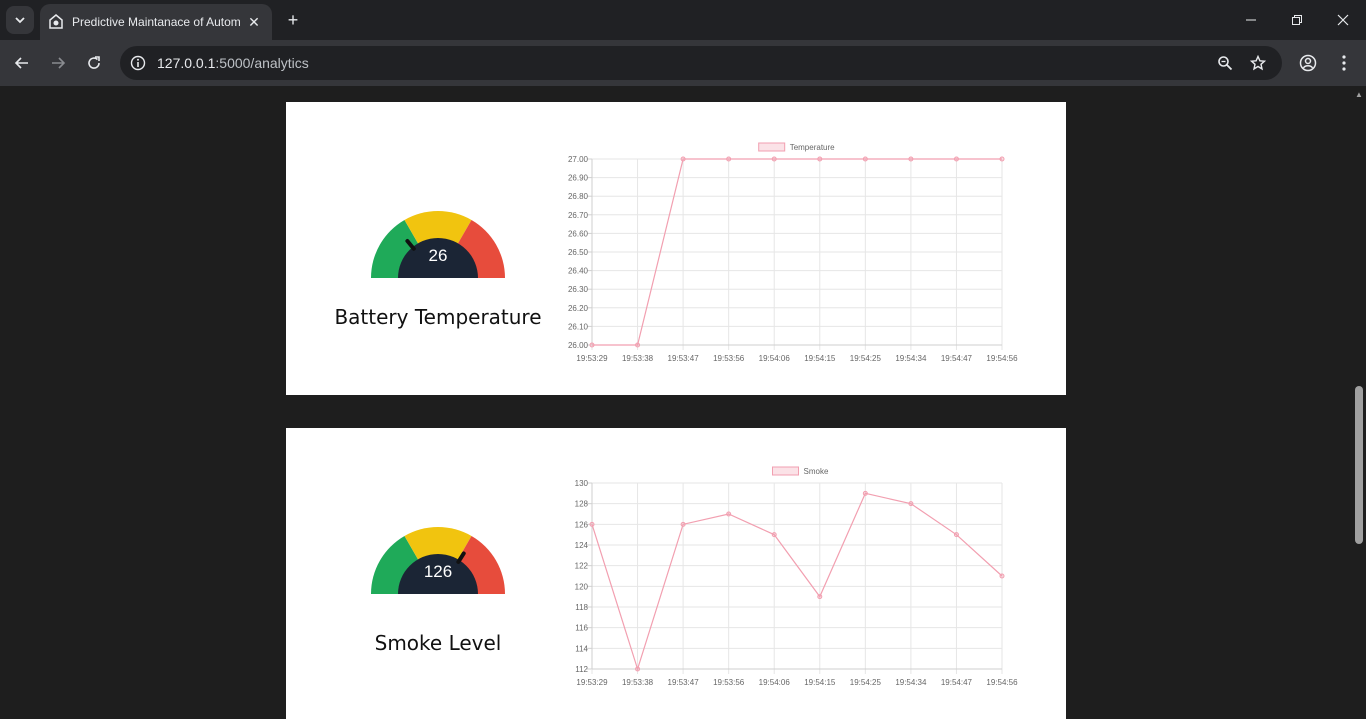 This screenshot has height=719, width=1366. Describe the element at coordinates (138, 63) in the screenshot. I see `site-info-icon` at that location.